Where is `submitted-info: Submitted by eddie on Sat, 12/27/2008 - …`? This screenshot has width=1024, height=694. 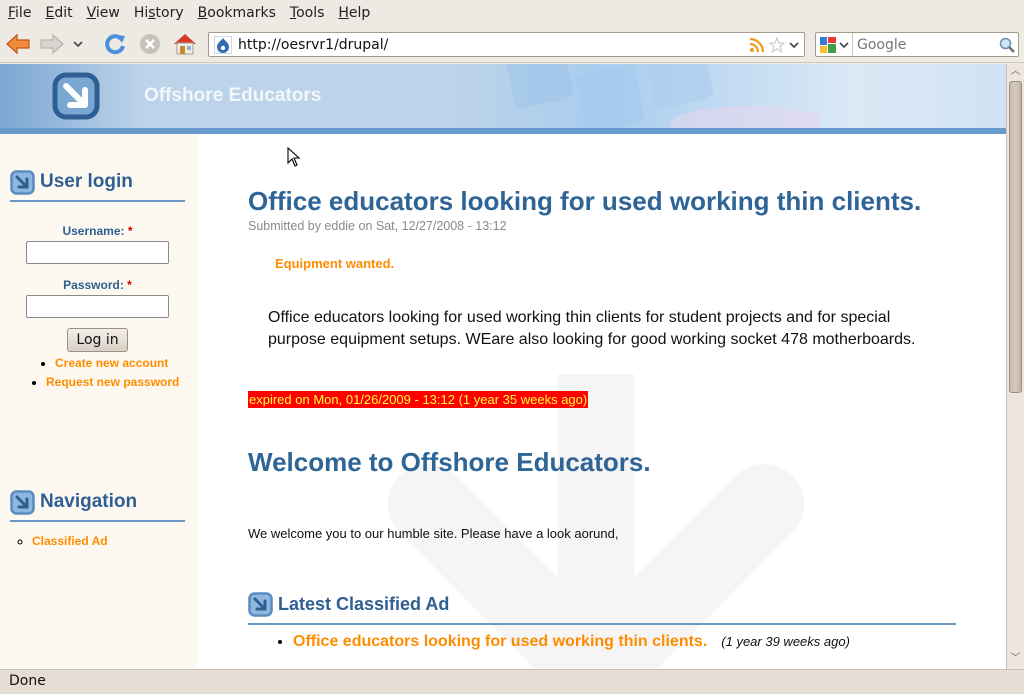 submitted-info: Submitted by eddie on Sat, 12/27/2008 - … is located at coordinates (377, 226).